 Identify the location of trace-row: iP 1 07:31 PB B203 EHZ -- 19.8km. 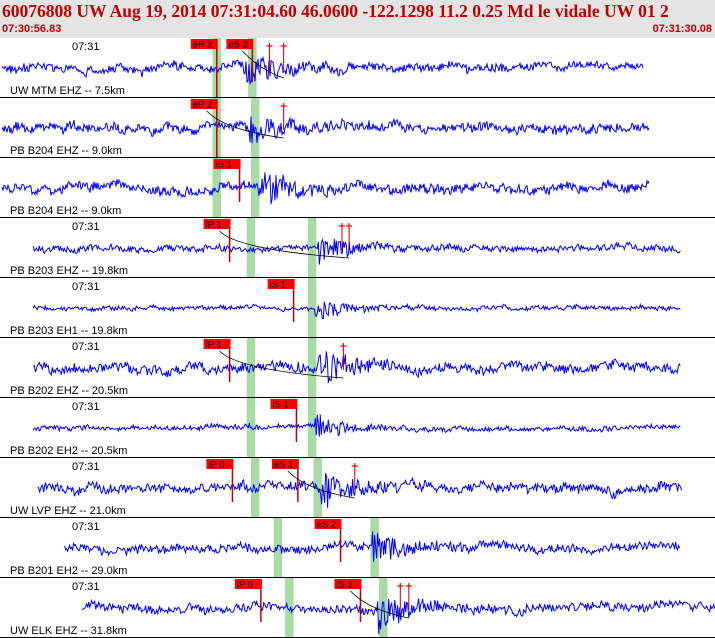
(357, 248).